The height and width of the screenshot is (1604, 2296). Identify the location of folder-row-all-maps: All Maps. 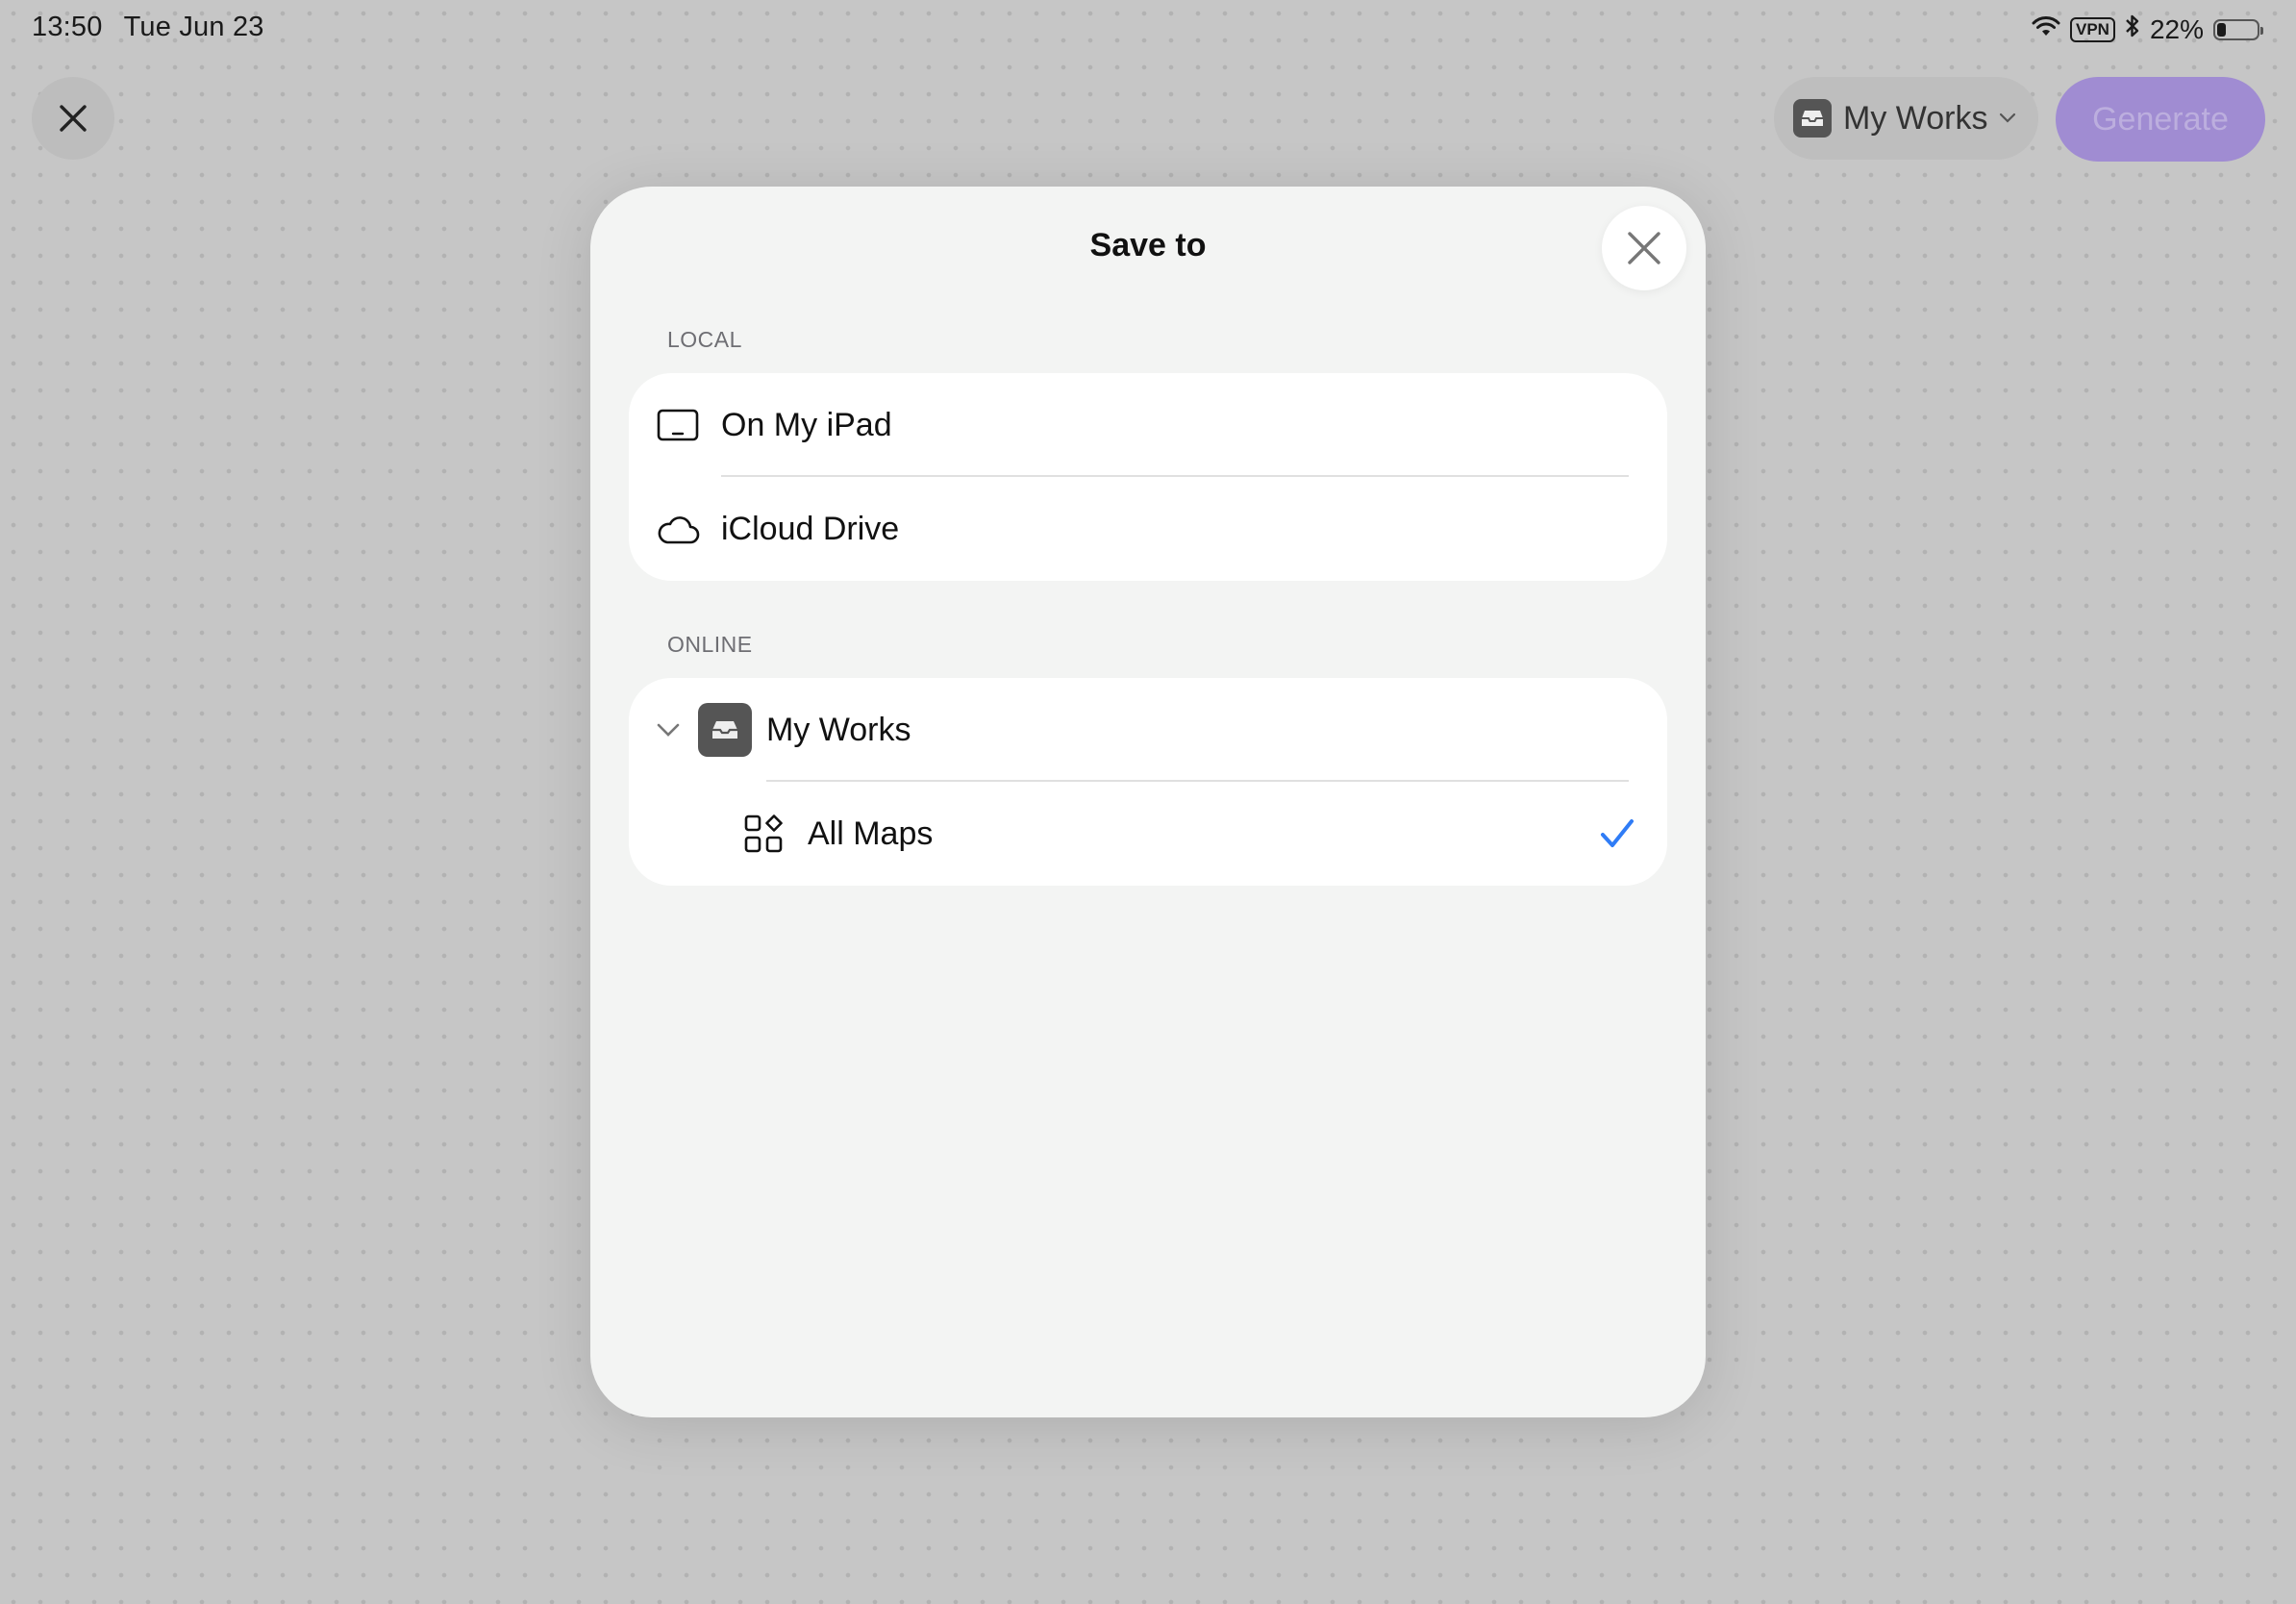
(1148, 834).